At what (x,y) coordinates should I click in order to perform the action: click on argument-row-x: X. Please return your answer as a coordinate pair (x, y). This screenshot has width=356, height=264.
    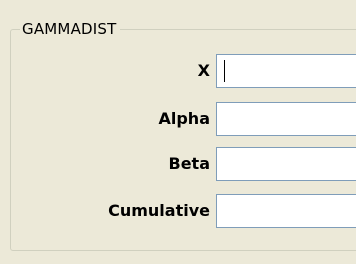
    Looking at the image, I should click on (178, 71).